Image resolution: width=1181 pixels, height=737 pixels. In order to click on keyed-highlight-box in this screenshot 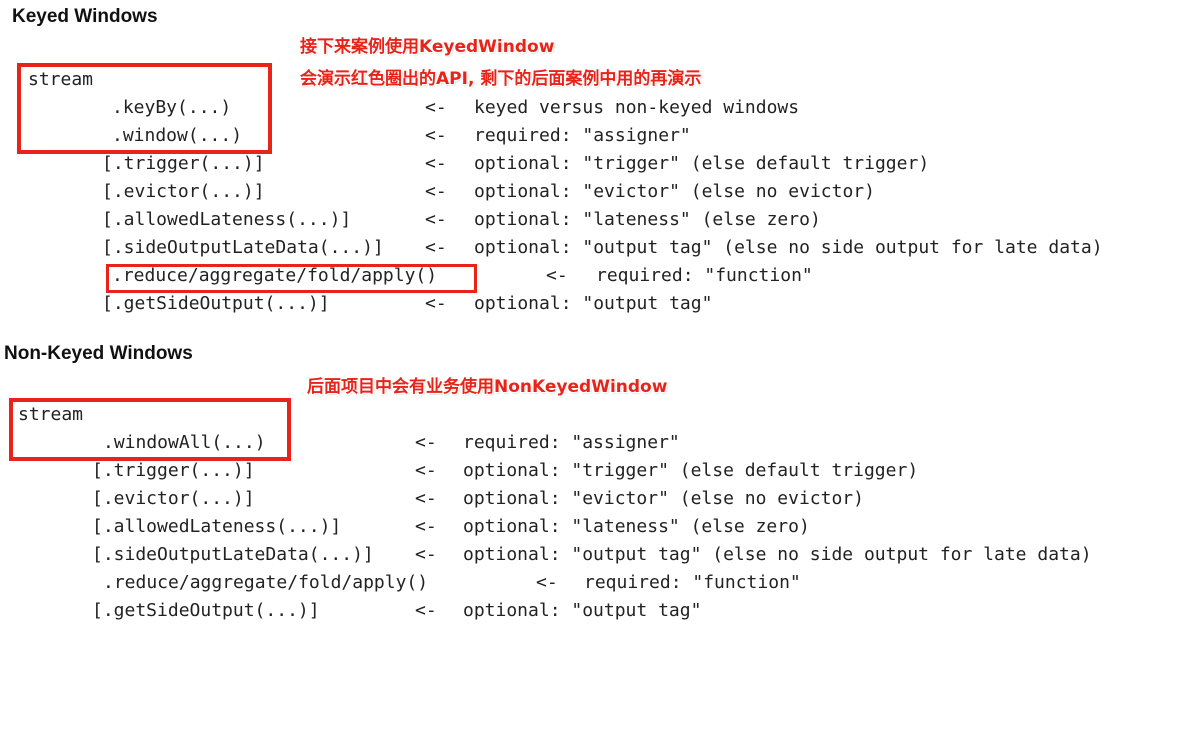, I will do `click(144, 108)`.